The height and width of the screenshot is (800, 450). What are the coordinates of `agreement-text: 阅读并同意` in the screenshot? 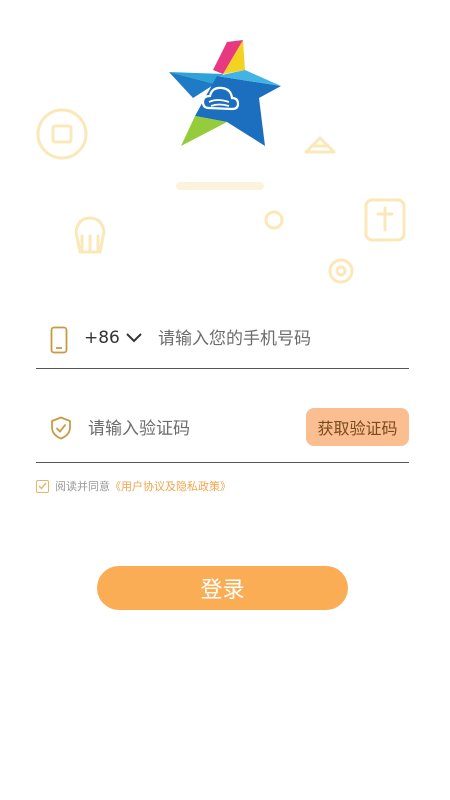 It's located at (82, 486).